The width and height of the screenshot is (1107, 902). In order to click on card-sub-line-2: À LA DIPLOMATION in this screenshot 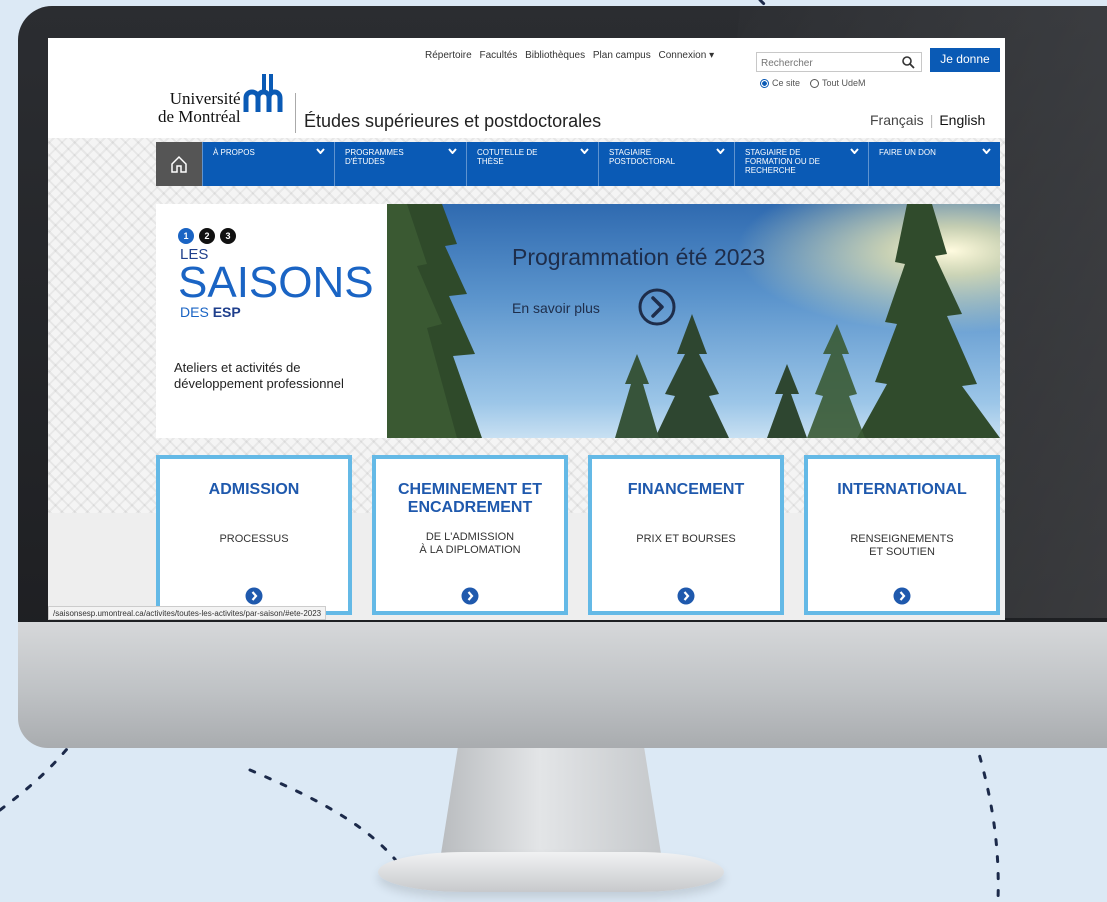, I will do `click(470, 550)`.